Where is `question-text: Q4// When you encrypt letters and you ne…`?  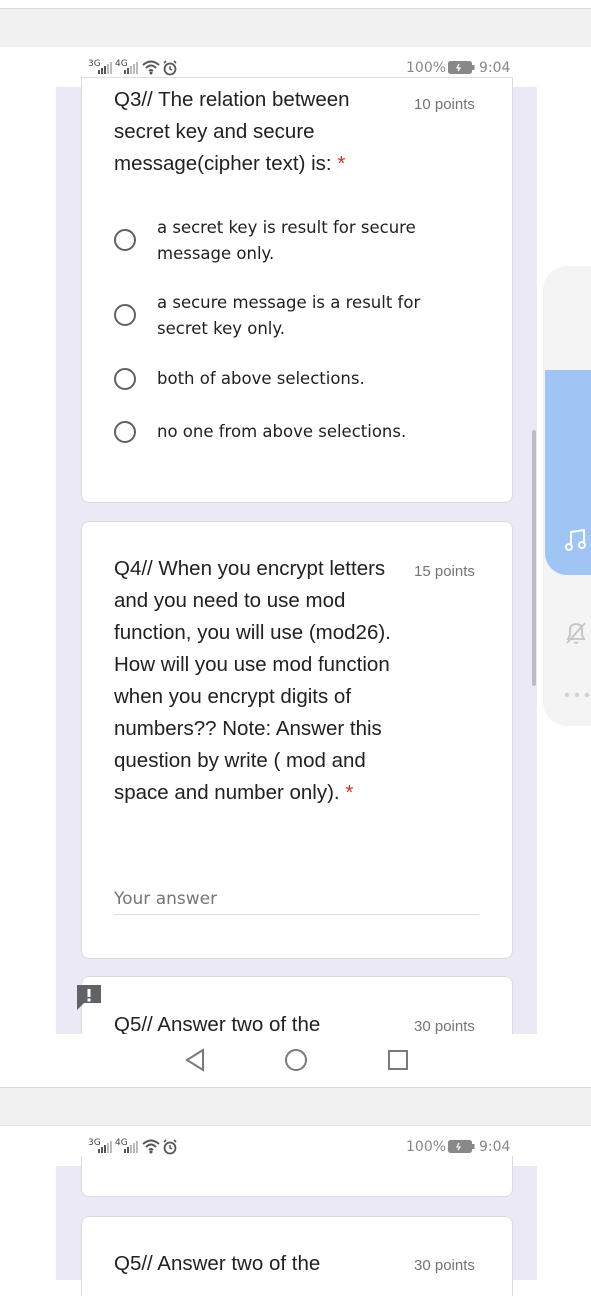
question-text: Q4// When you encrypt letters and you ne… is located at coordinates (252, 680).